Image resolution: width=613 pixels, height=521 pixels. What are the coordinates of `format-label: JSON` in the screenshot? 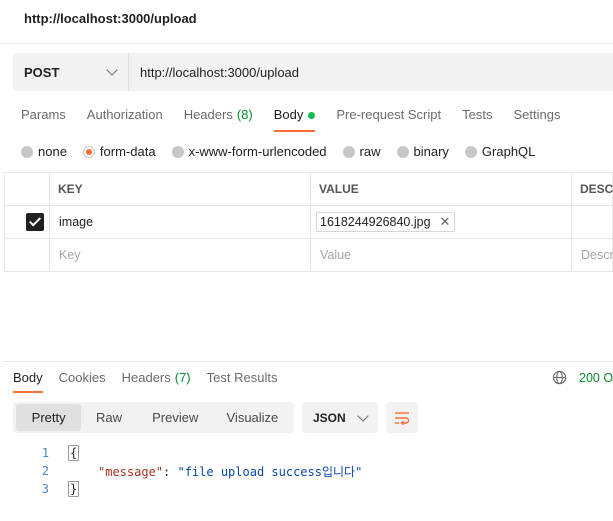 It's located at (329, 417).